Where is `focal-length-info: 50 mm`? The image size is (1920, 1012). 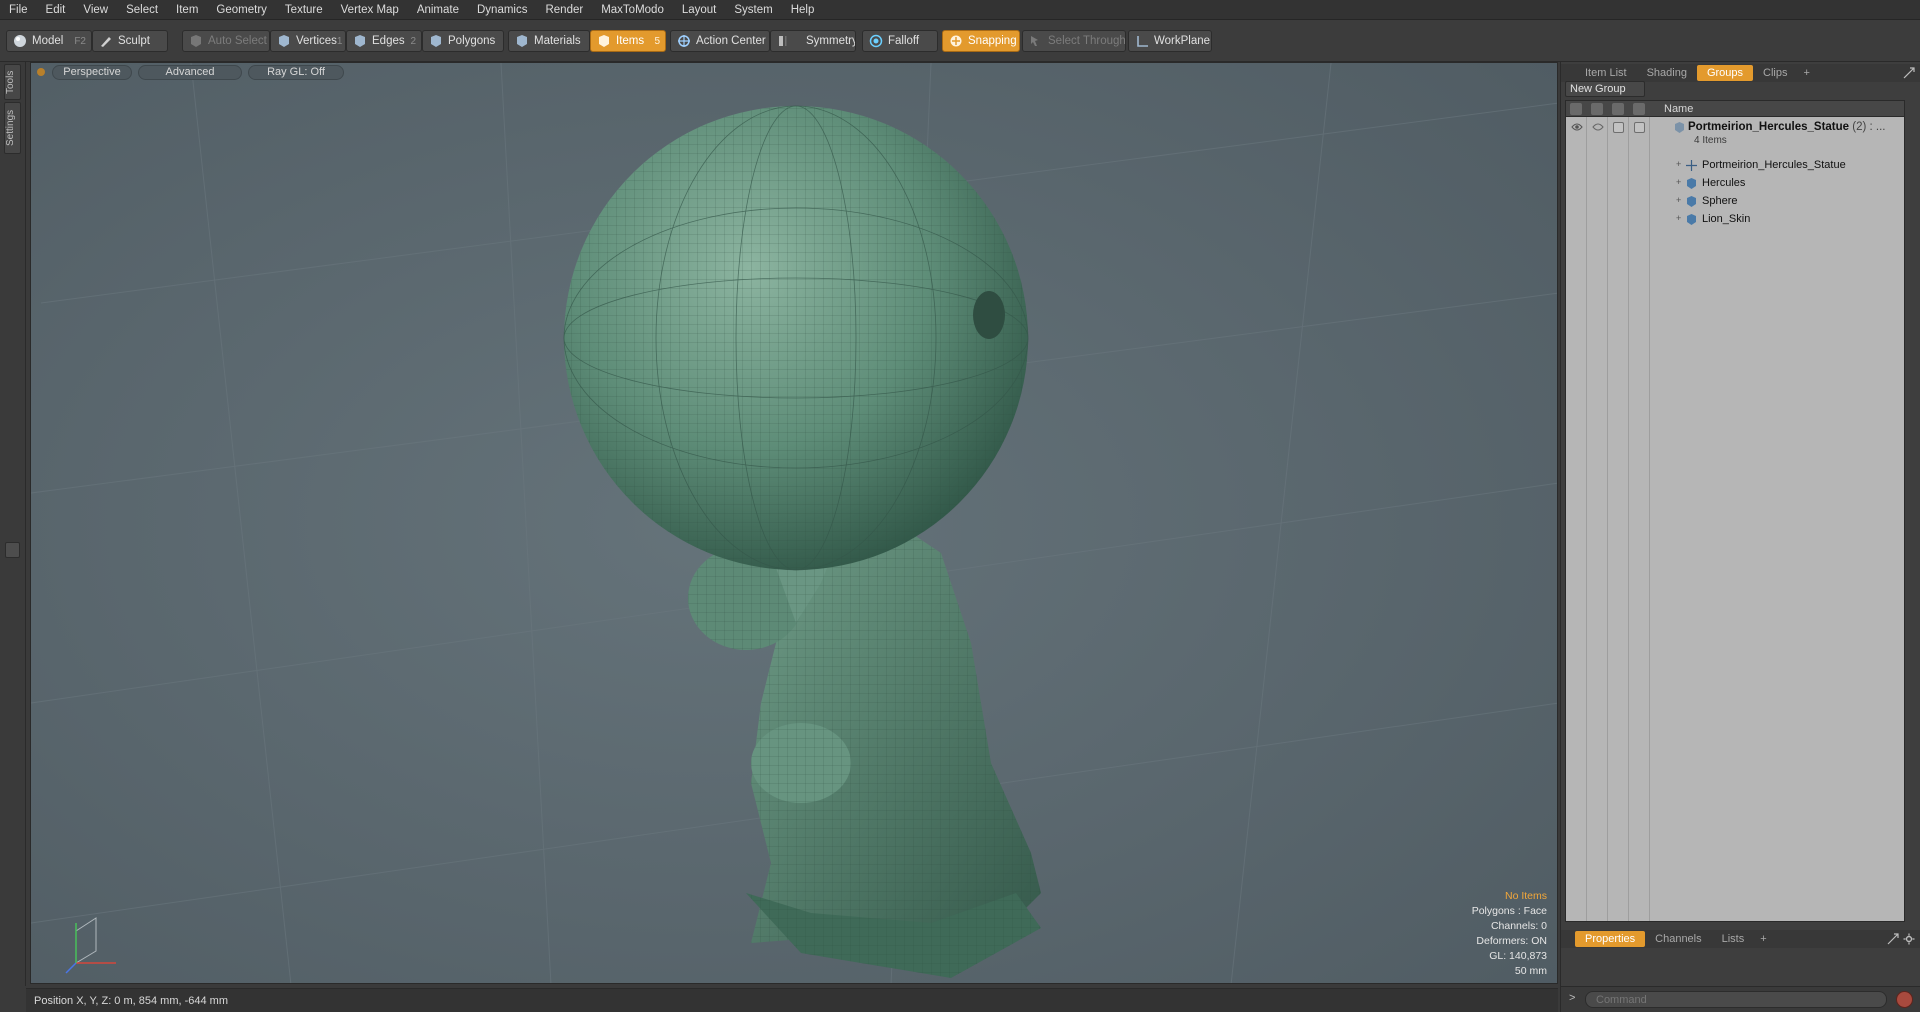 focal-length-info: 50 mm is located at coordinates (1530, 971).